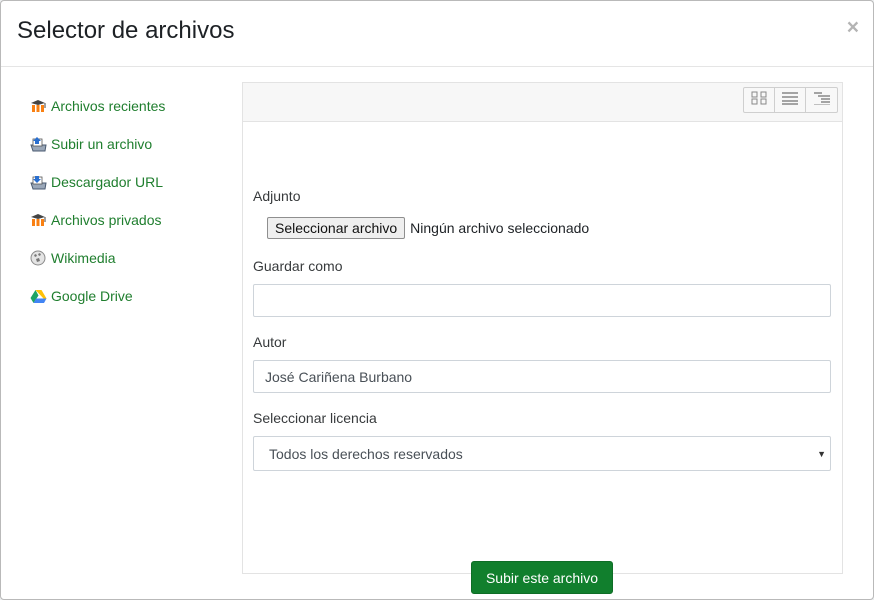  I want to click on upload-icon, so click(38, 144).